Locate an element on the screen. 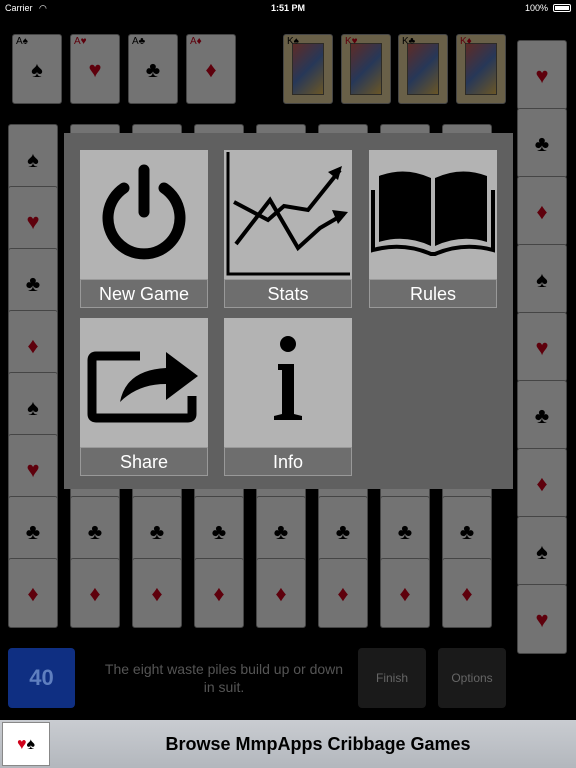  score-display: 40 is located at coordinates (41, 678).